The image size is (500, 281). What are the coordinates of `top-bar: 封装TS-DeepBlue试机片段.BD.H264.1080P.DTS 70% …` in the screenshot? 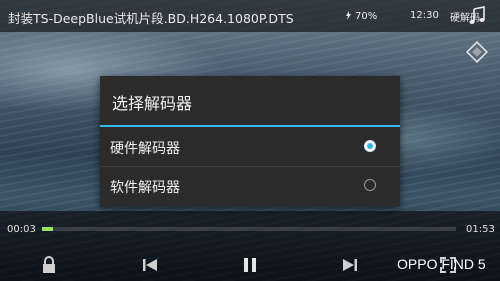 It's located at (250, 16).